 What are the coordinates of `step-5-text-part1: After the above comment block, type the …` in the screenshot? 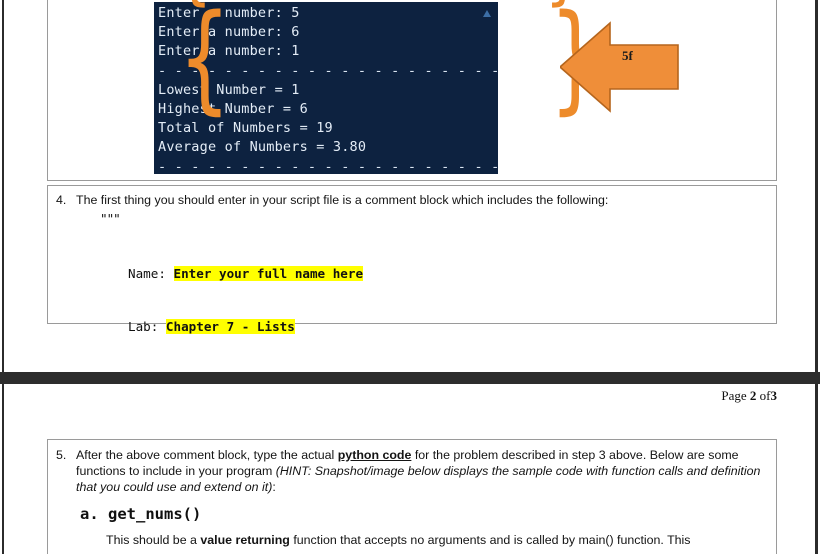 It's located at (207, 455).